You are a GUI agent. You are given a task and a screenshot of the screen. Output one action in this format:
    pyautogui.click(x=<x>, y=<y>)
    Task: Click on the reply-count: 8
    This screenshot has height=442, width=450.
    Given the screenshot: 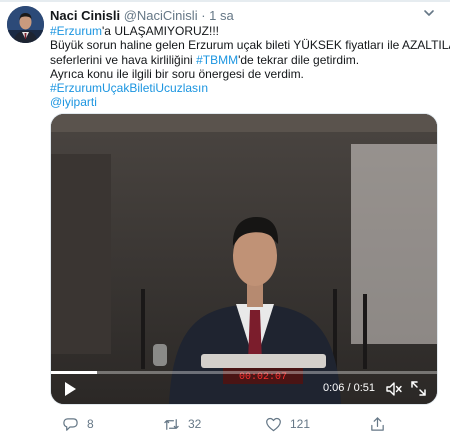 What is the action you would take?
    pyautogui.click(x=90, y=424)
    